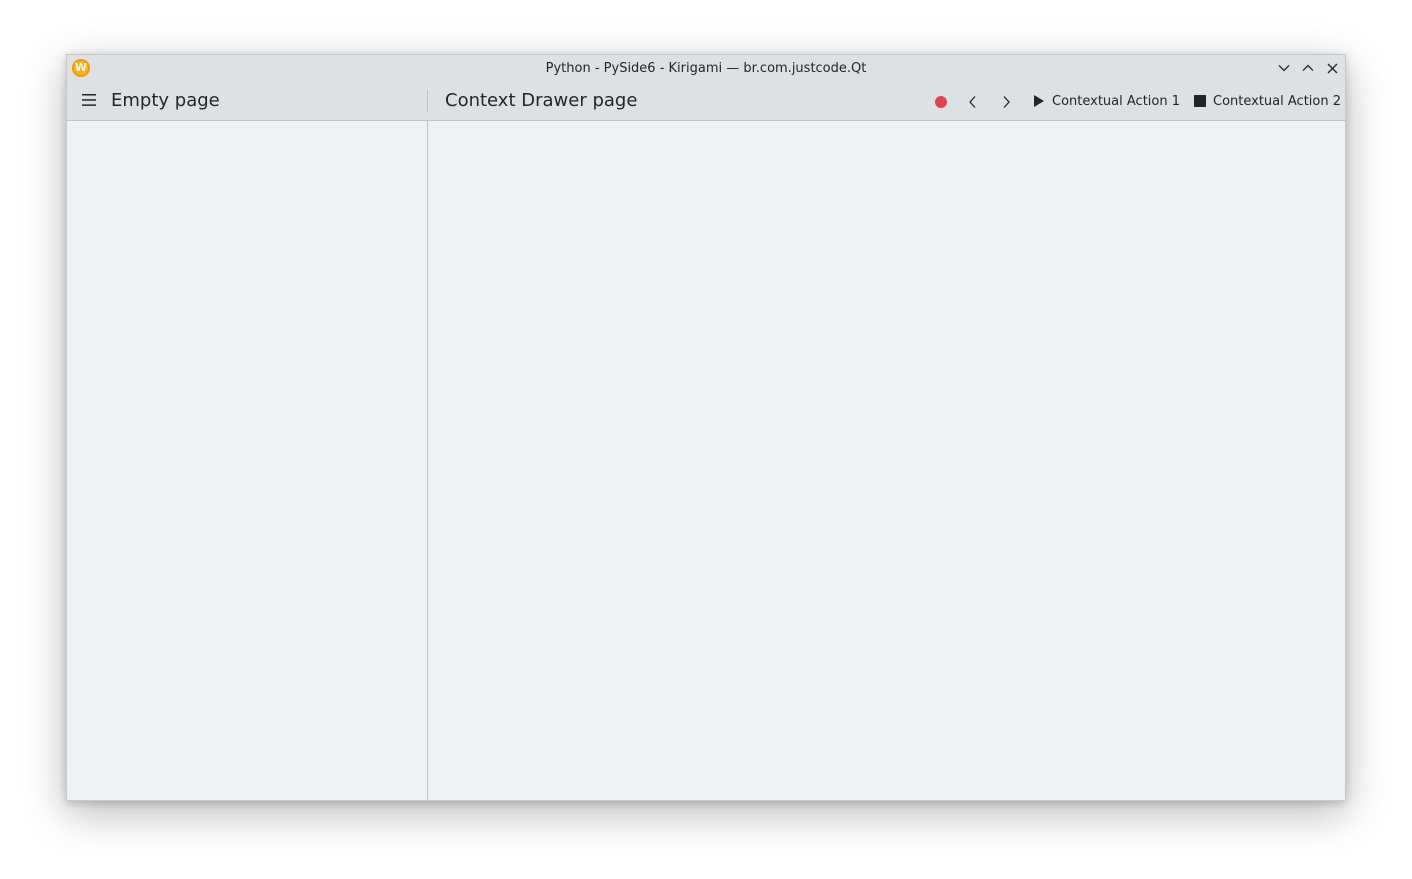 The height and width of the screenshot is (879, 1412). I want to click on chevron-right-icon, so click(1006, 102).